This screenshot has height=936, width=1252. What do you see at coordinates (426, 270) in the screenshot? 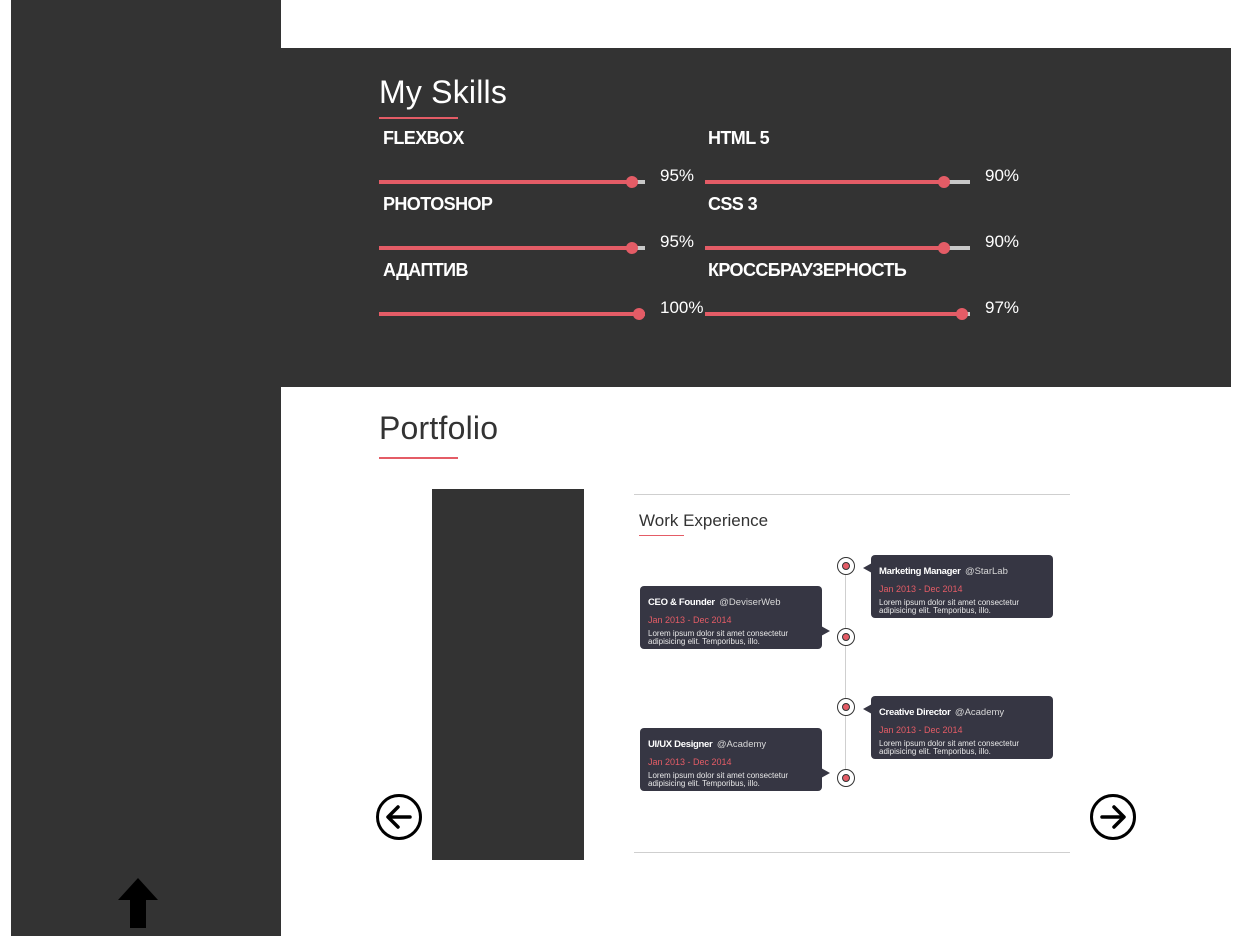
I see `skill-name-adaptive: АДАПТИВ` at bounding box center [426, 270].